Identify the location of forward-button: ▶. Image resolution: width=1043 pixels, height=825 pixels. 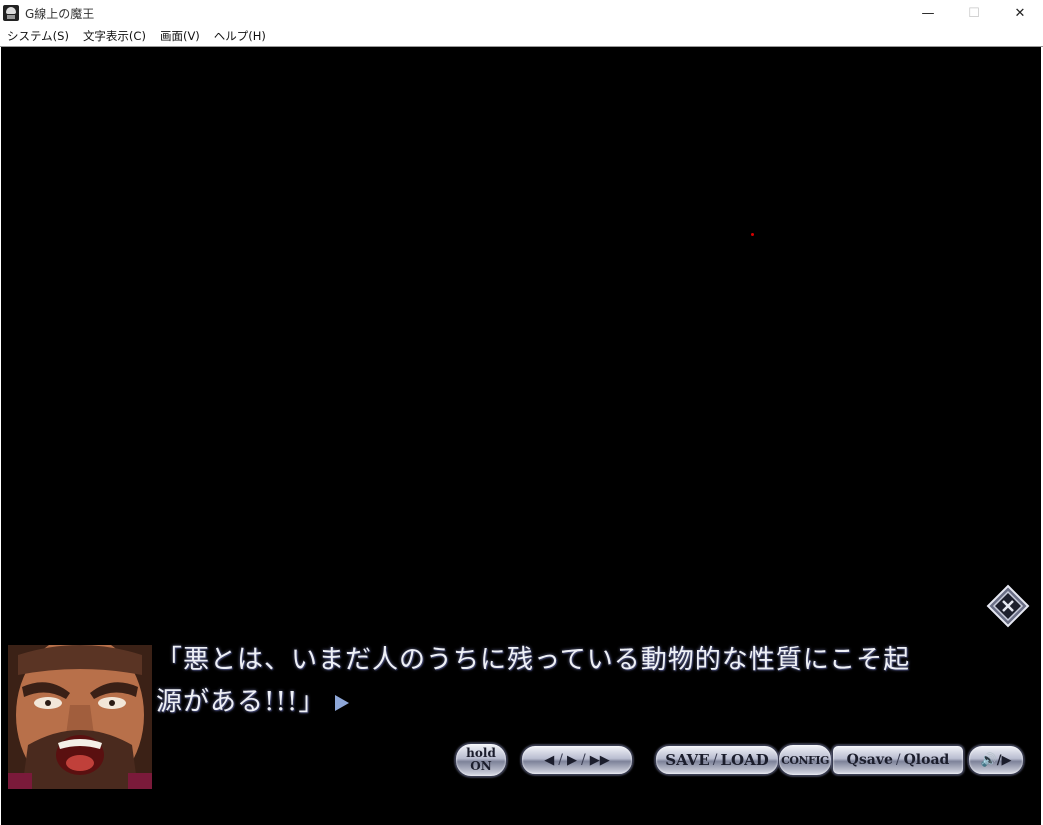
(572, 760).